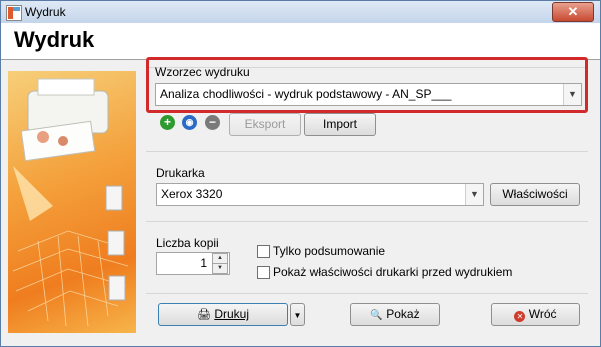 This screenshot has width=601, height=347. I want to click on summary-only-label: Tylko podsumowanie, so click(329, 251).